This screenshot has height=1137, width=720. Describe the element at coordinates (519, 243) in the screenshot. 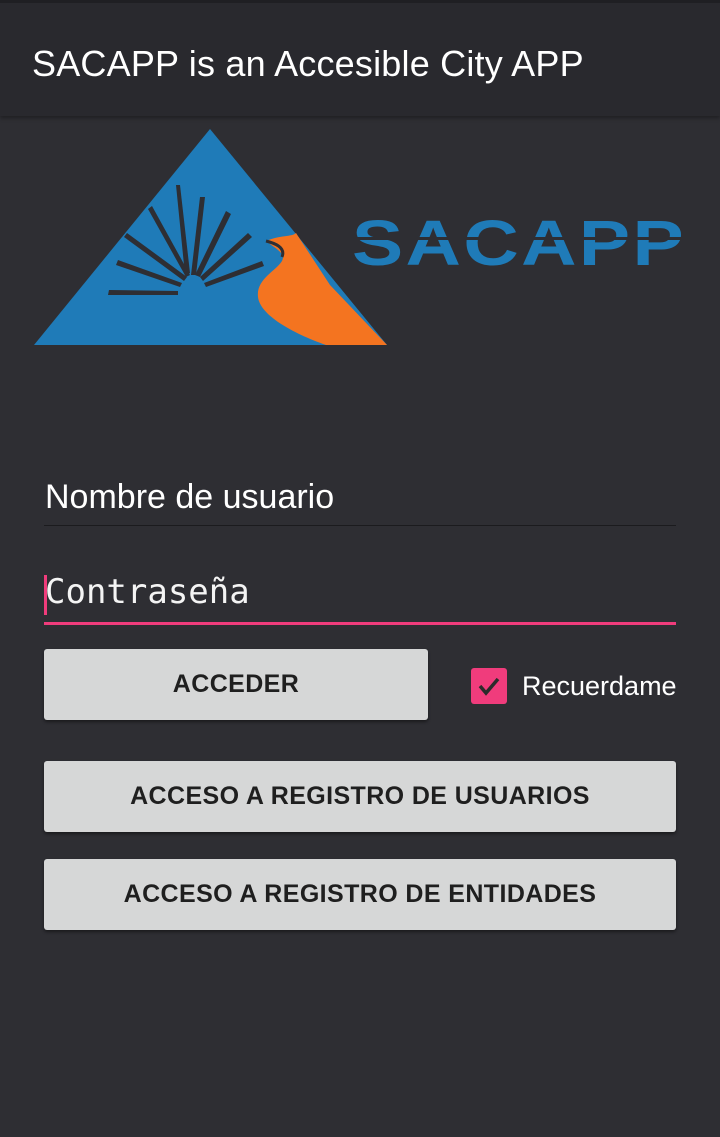

I see `logo-wordmark: SACAPP` at that location.